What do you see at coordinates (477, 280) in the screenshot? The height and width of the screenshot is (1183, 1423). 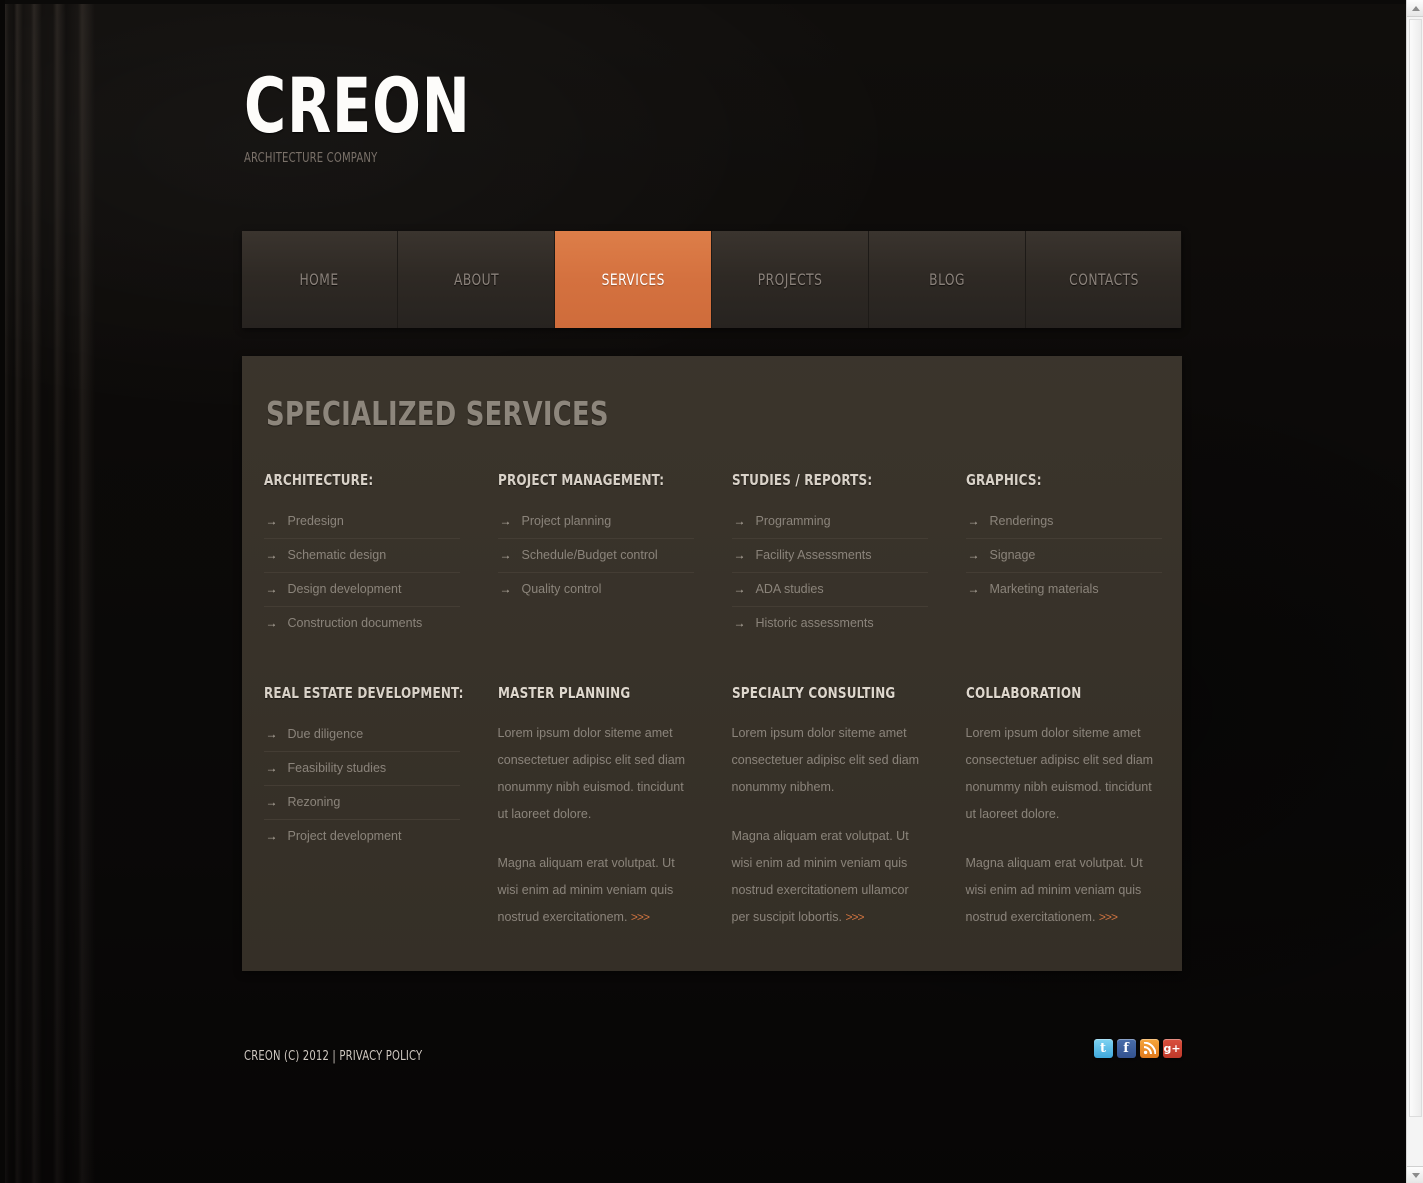 I see `nav-item-about: ABOUT` at bounding box center [477, 280].